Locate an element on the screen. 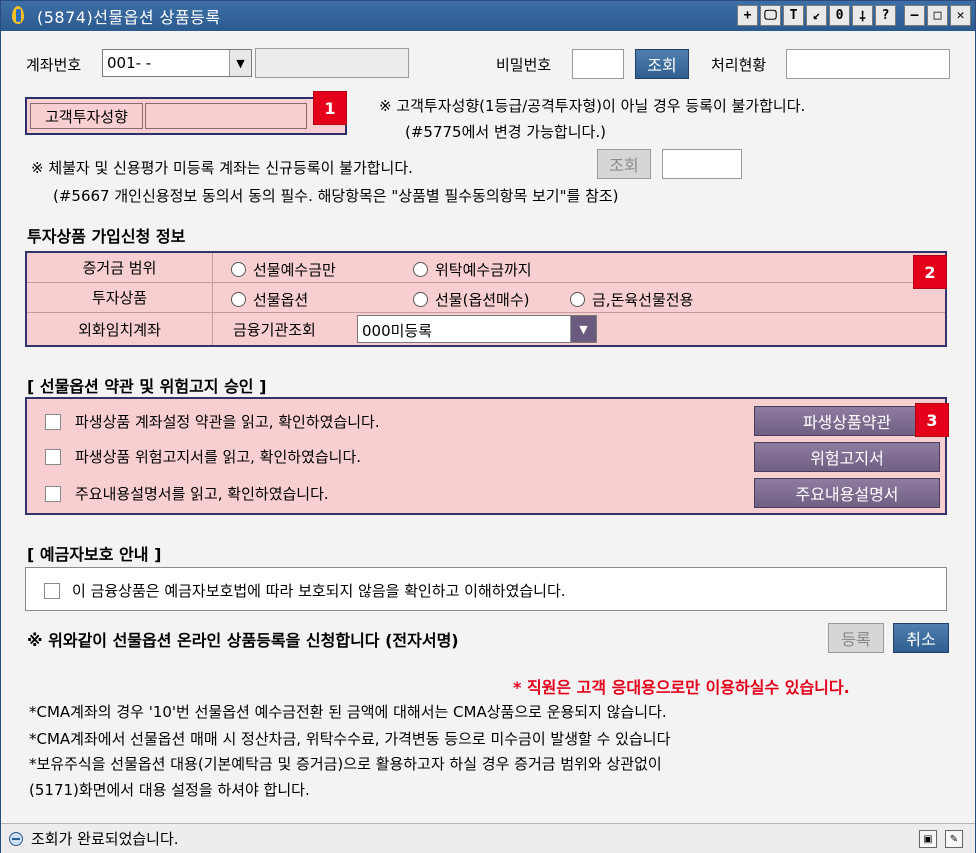 The image size is (976, 853). step-badge-2: 2 is located at coordinates (930, 272).